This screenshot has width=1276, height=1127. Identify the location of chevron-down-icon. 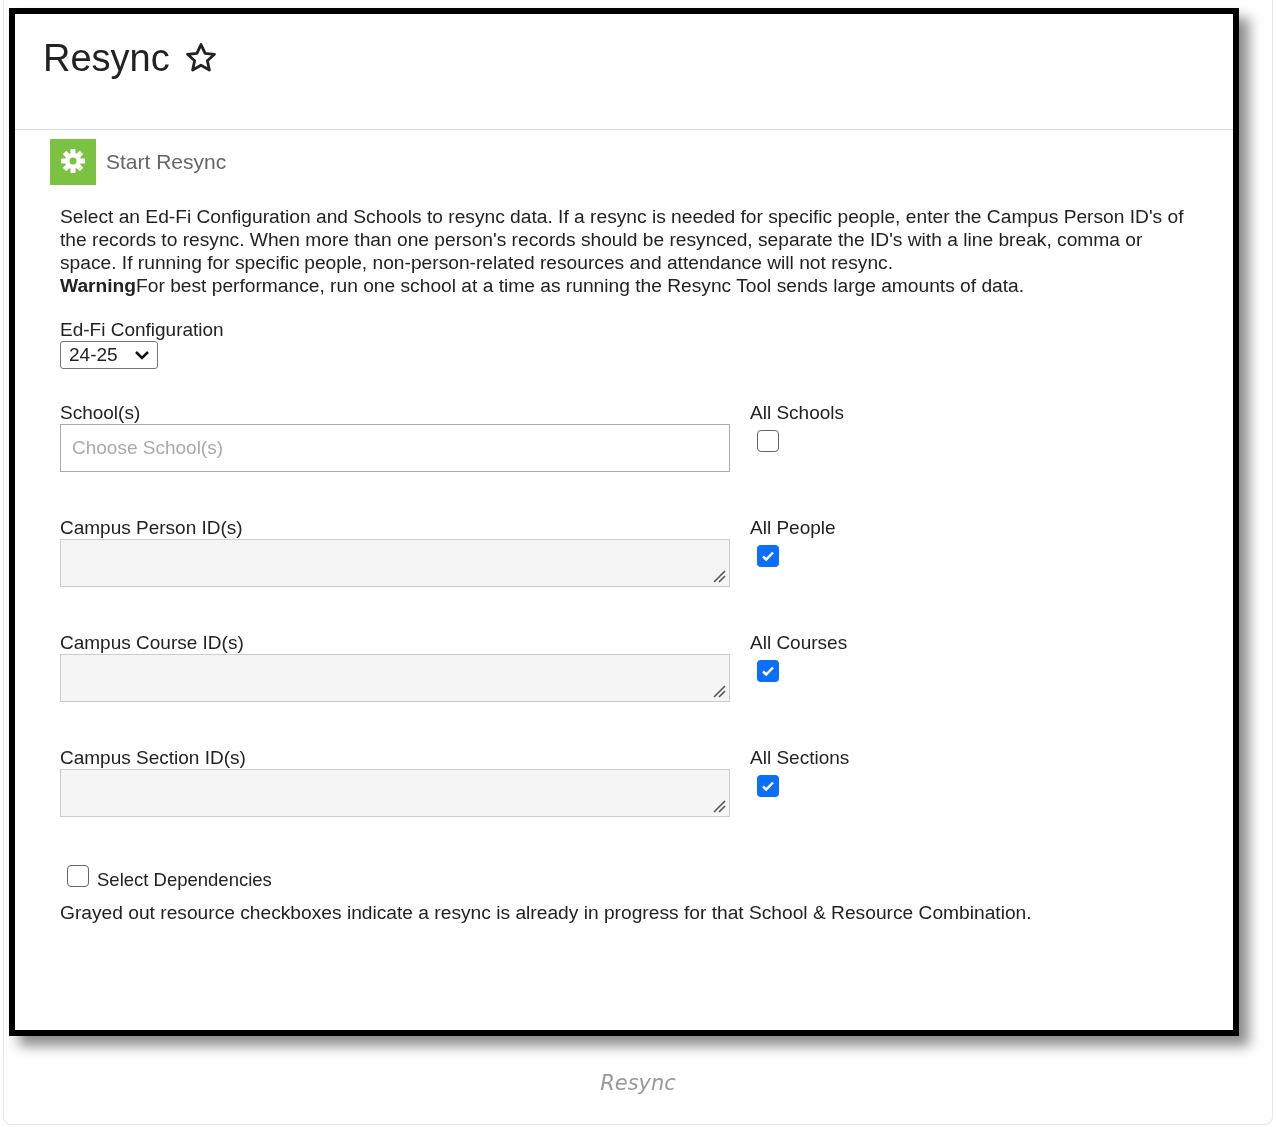
(142, 355).